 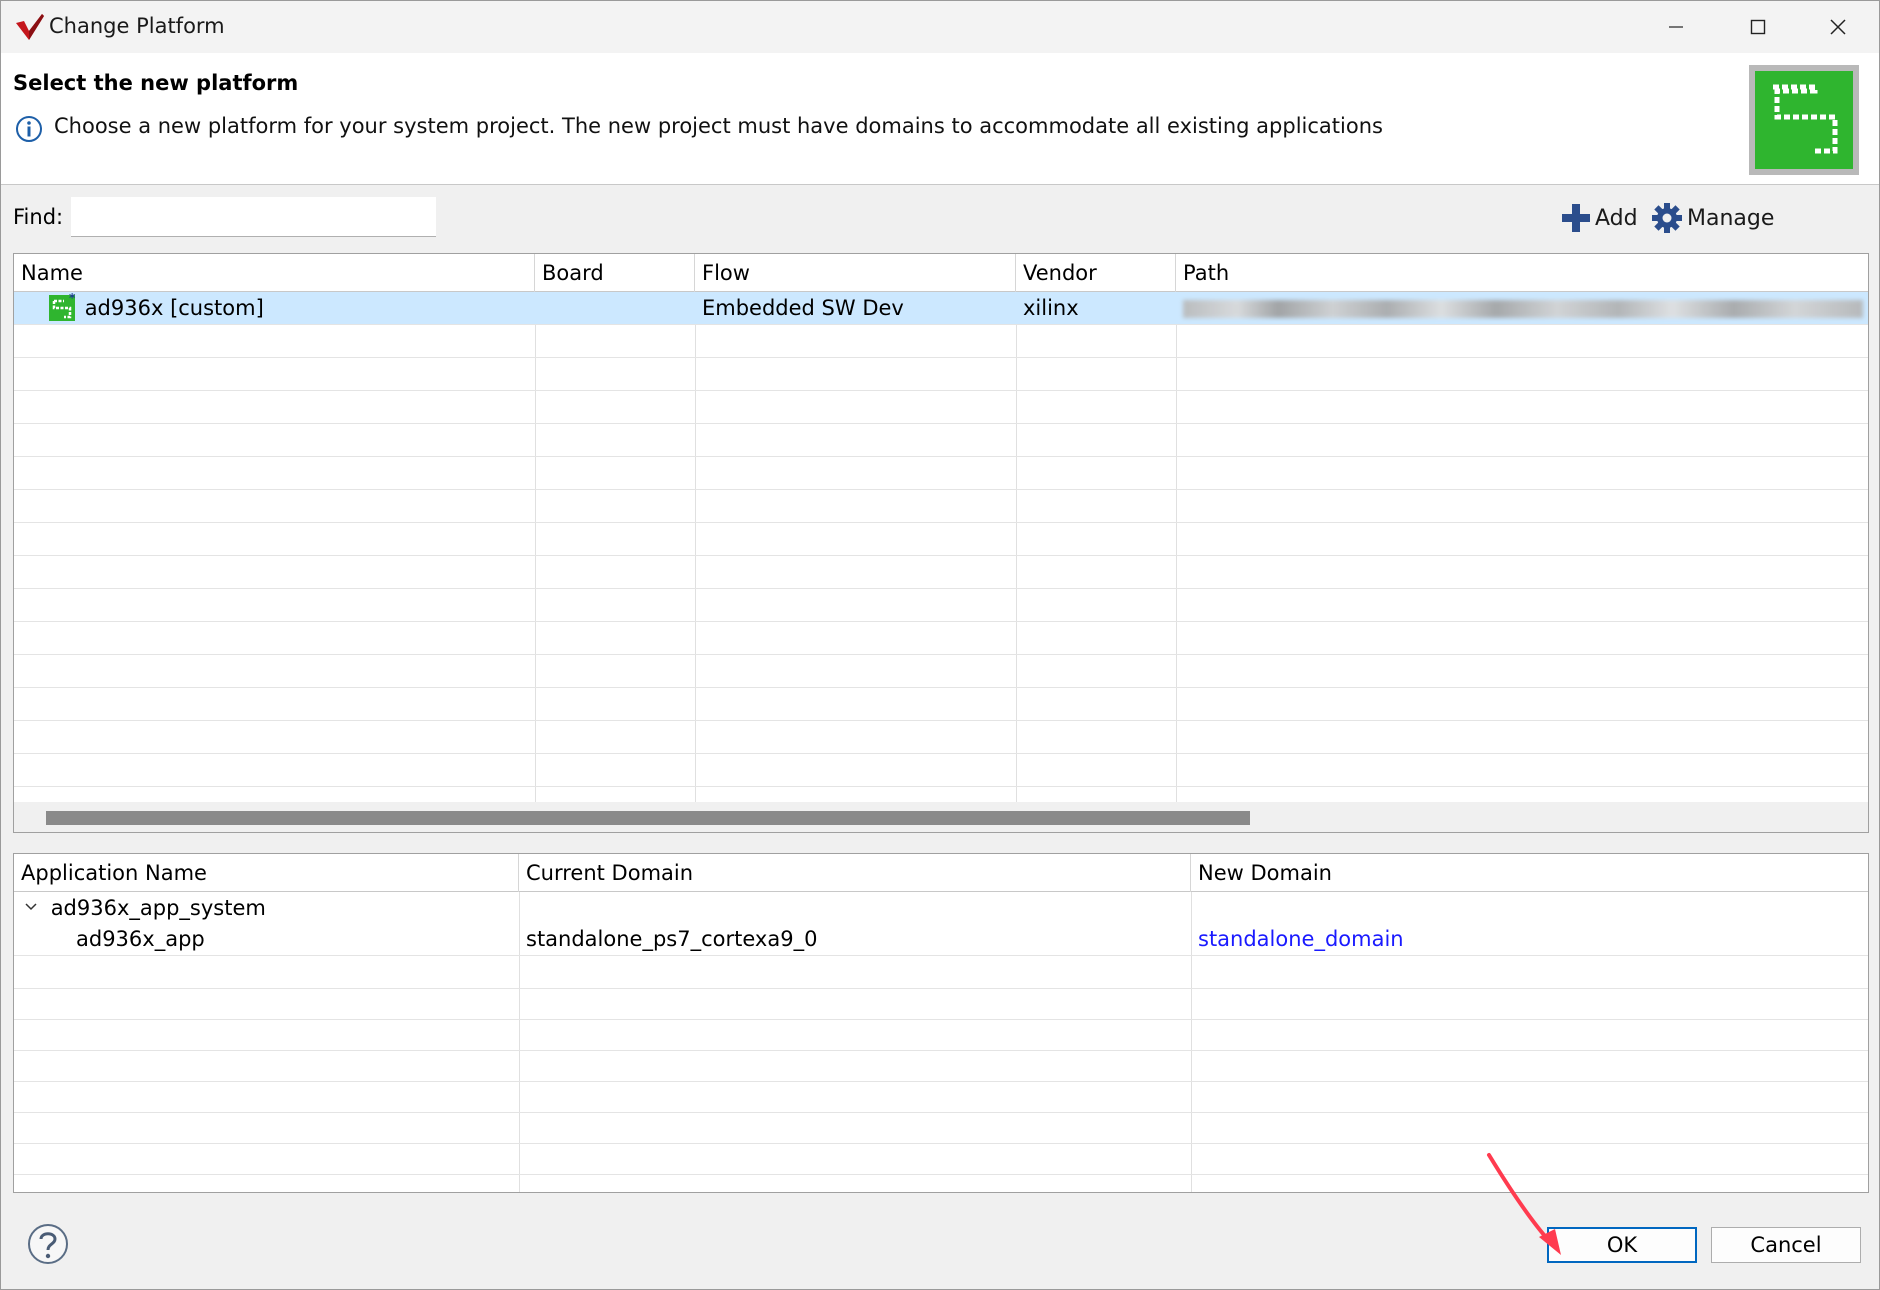 I want to click on add-button: Add, so click(x=1599, y=218).